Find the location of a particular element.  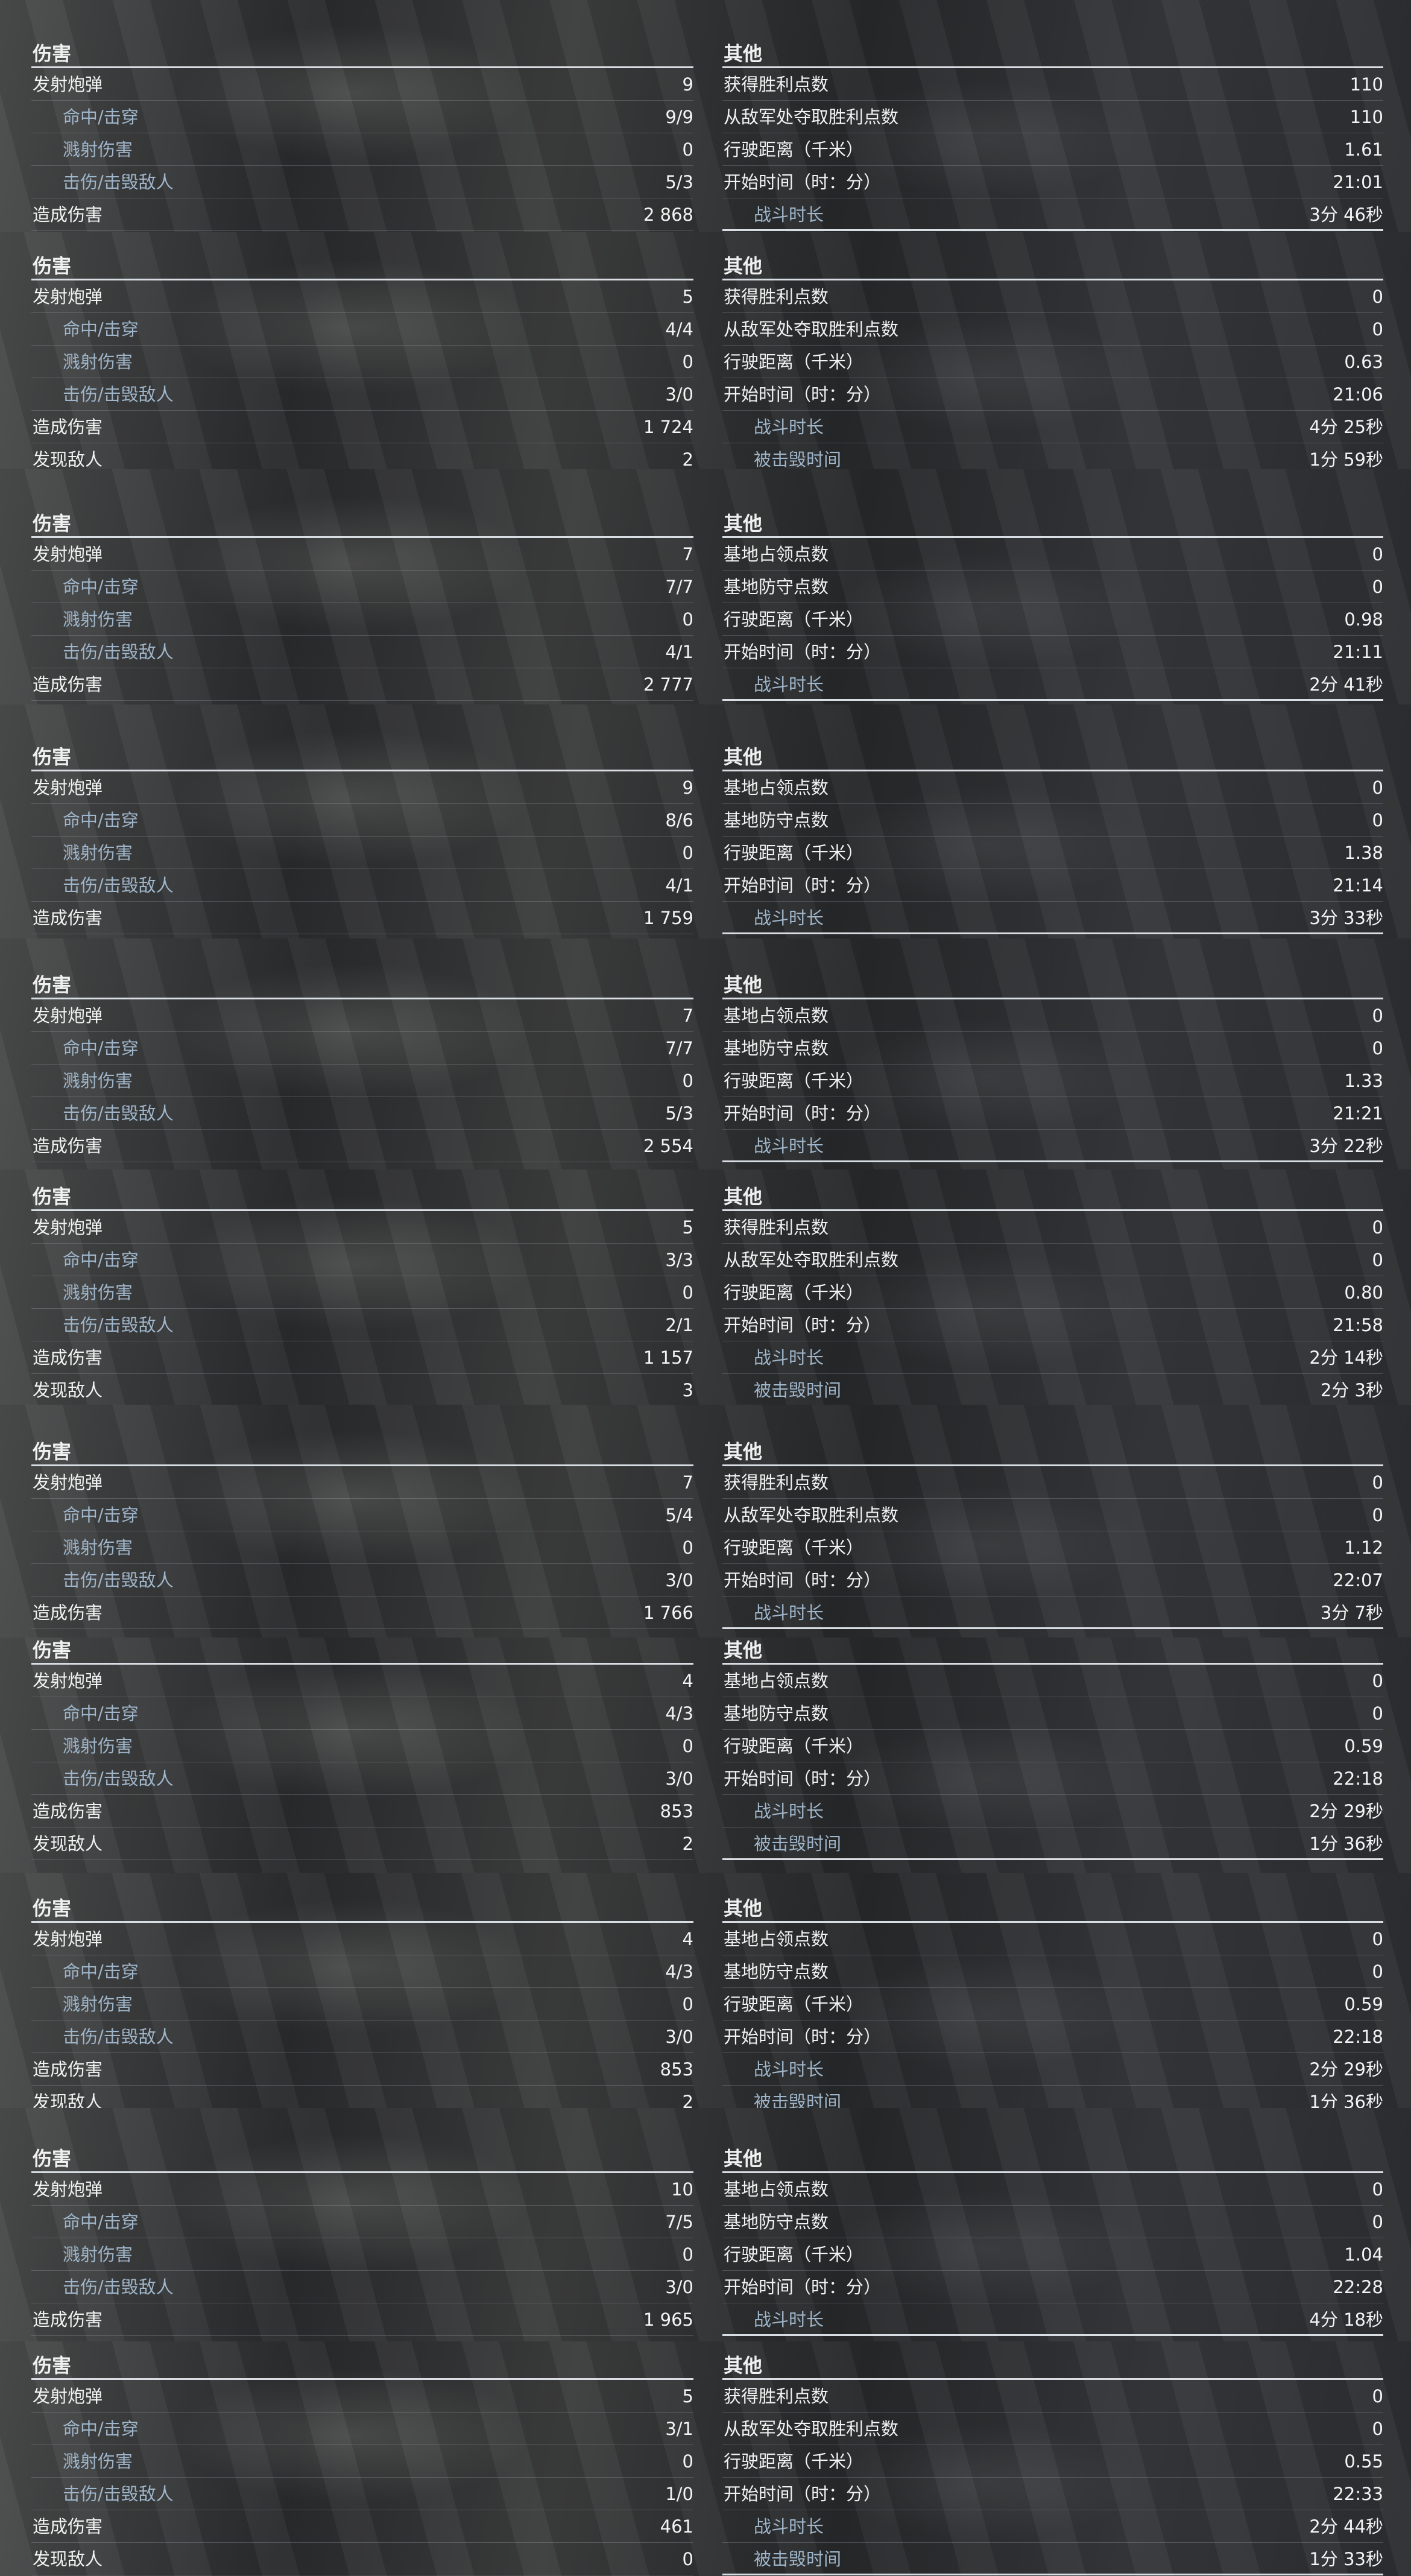

stat-row: 造成伤害 853 is located at coordinates (362, 1811).